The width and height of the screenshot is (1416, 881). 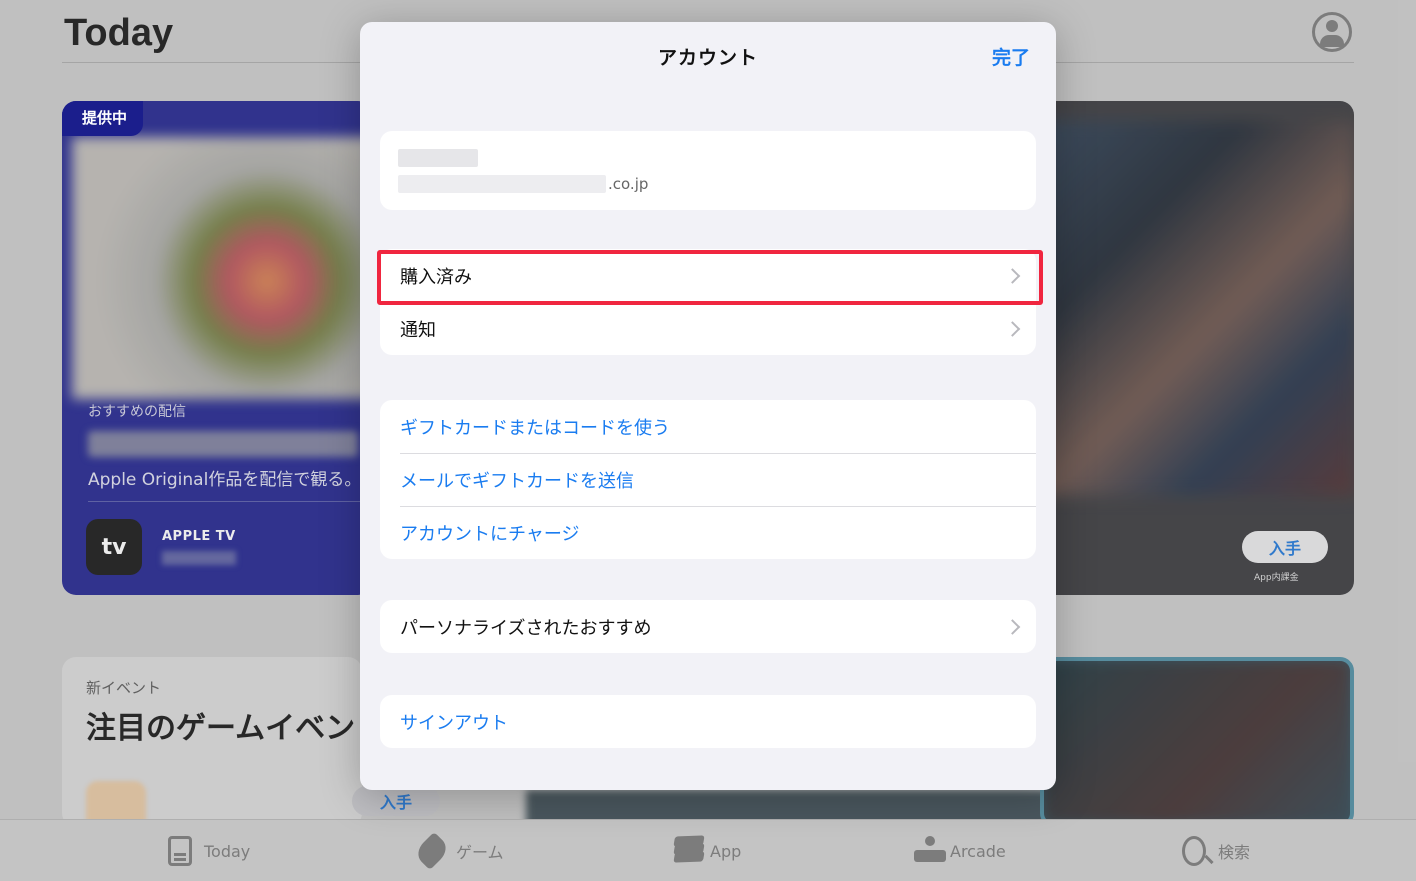 What do you see at coordinates (436, 277) in the screenshot?
I see `purchased-label: 購入済み` at bounding box center [436, 277].